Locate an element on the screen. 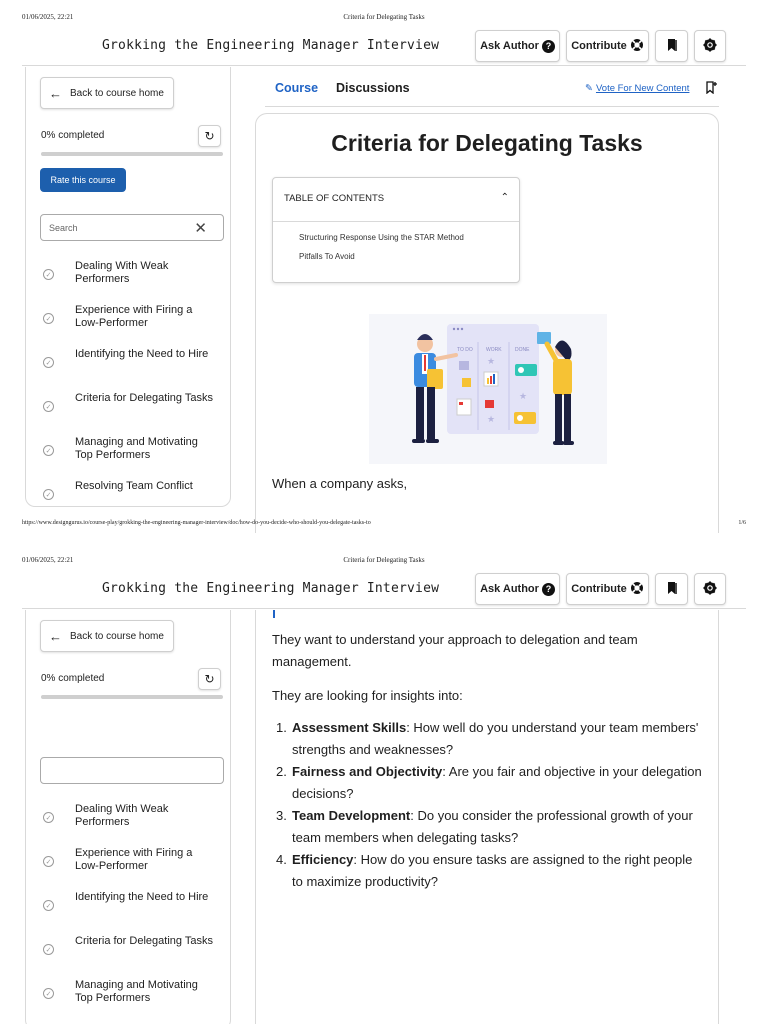 This screenshot has width=768, height=1024. bookmark-icon is located at coordinates (672, 46).